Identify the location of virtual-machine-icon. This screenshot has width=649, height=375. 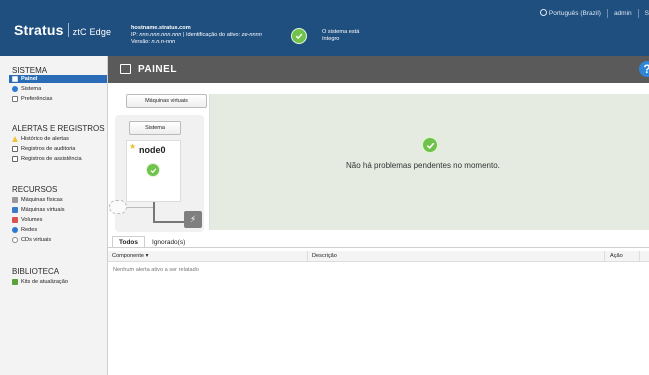
(15, 210).